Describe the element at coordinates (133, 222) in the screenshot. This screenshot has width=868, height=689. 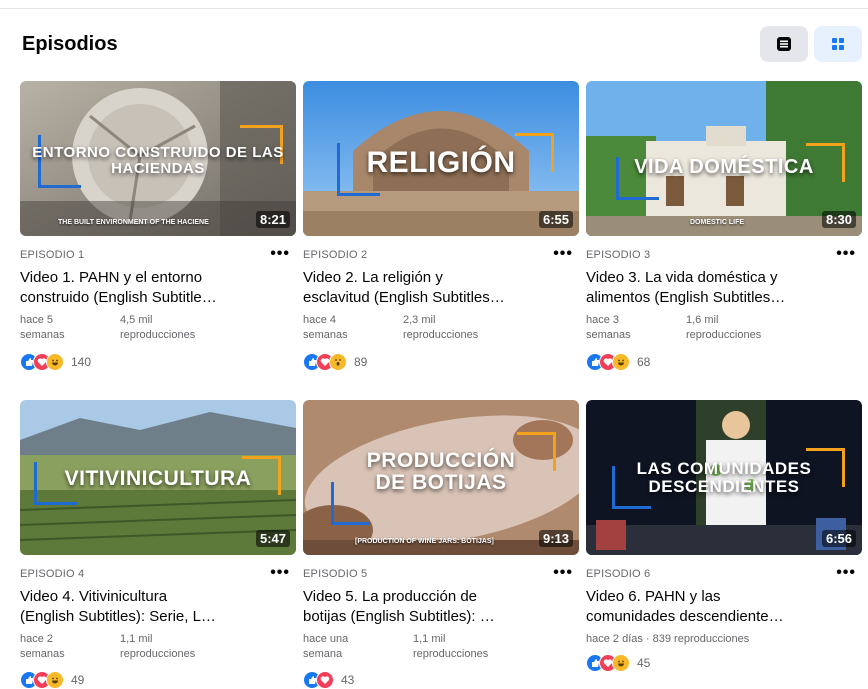
I see `thumbnail-subtitle: THE BUILT ENVIRONMENT OF THE HACIENE` at that location.